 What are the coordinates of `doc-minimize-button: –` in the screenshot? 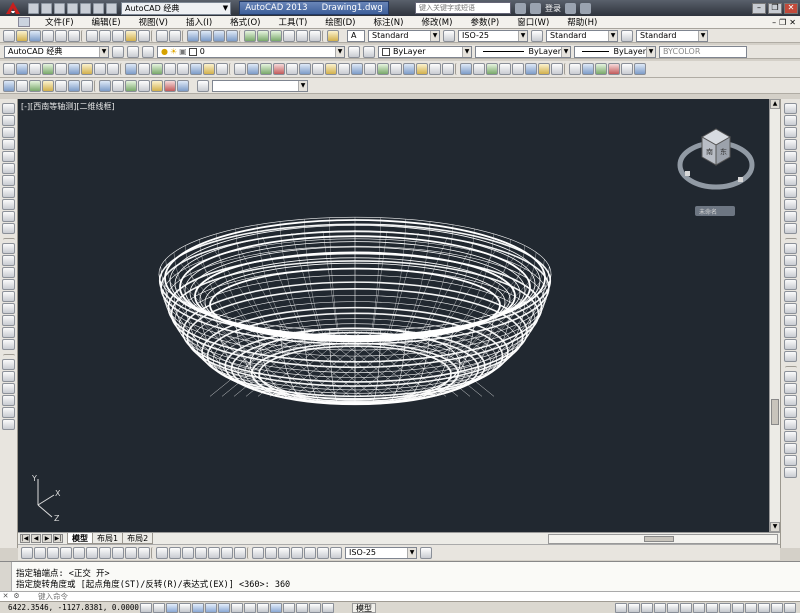 It's located at (774, 22).